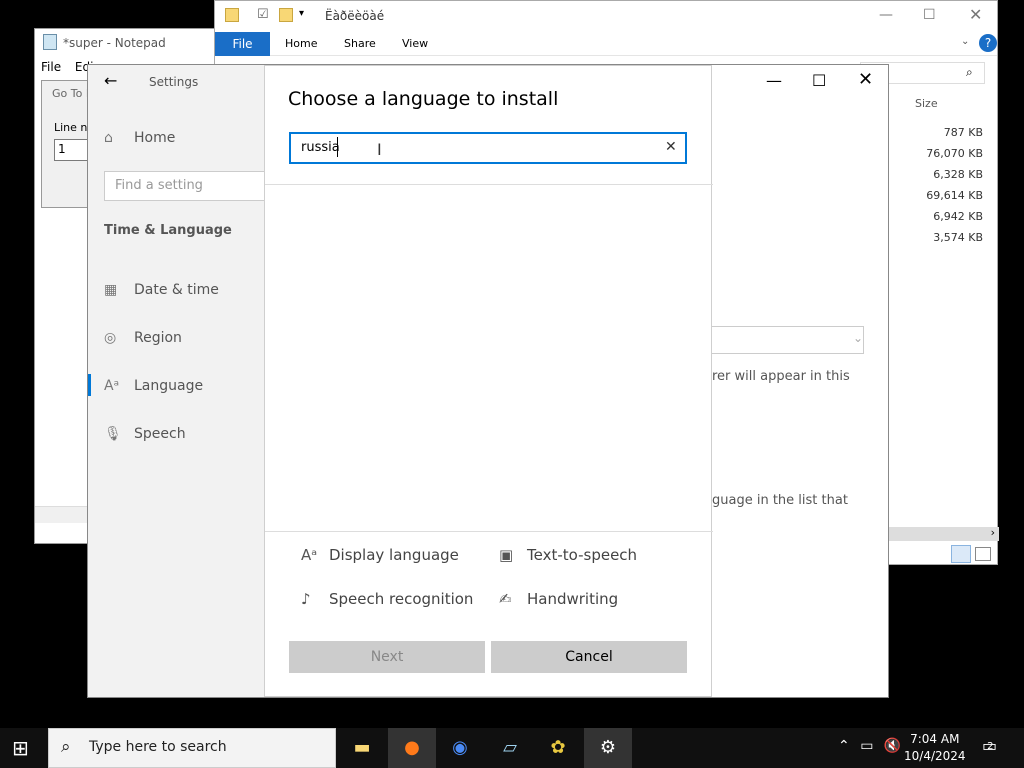 This screenshot has height=768, width=1024. I want to click on sidebar-item-label: Language, so click(169, 386).